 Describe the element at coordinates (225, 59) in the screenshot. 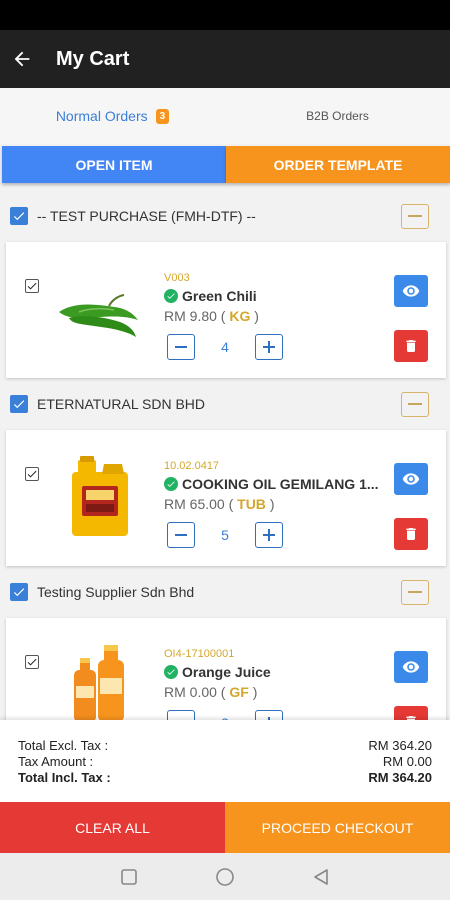

I see `app-bar: My Cart` at that location.